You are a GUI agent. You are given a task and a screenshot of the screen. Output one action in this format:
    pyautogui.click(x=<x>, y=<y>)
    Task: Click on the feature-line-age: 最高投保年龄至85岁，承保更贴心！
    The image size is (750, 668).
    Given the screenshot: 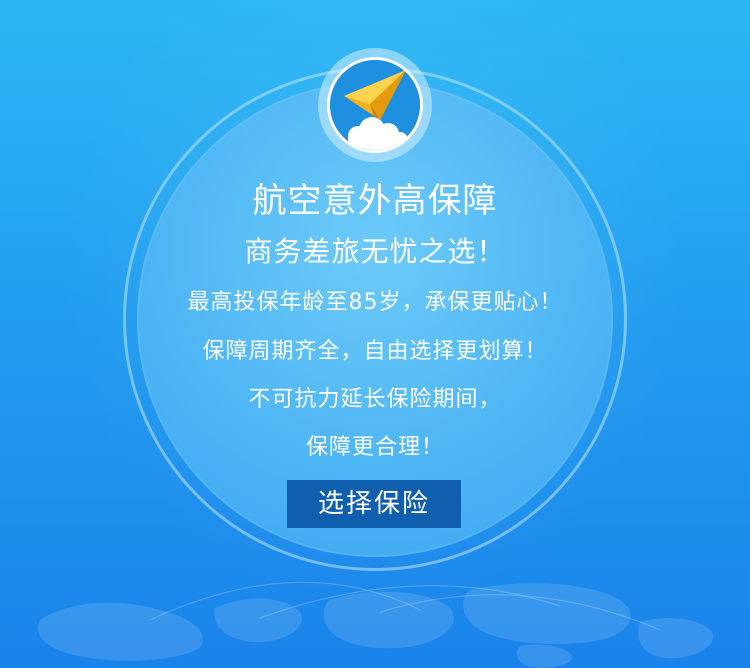 What is the action you would take?
    pyautogui.click(x=375, y=302)
    